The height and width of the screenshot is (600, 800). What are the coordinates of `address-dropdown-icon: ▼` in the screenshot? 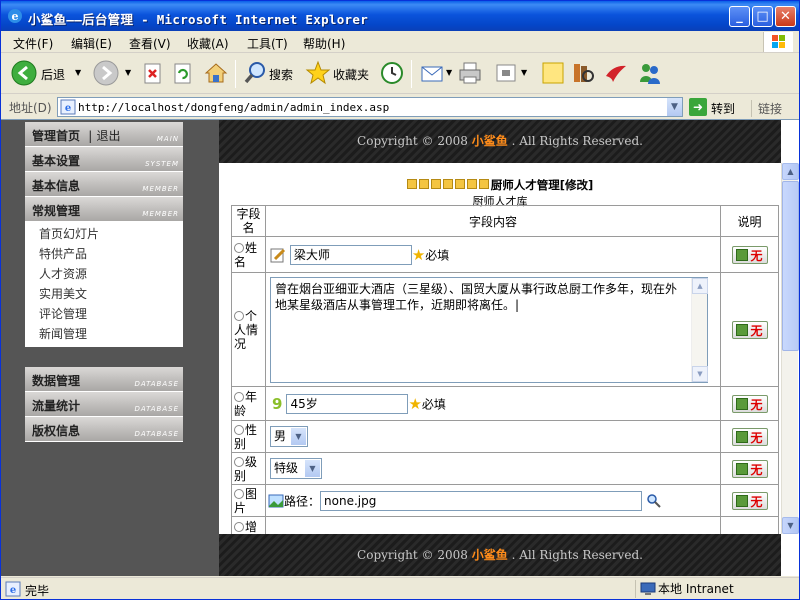 It's located at (674, 107).